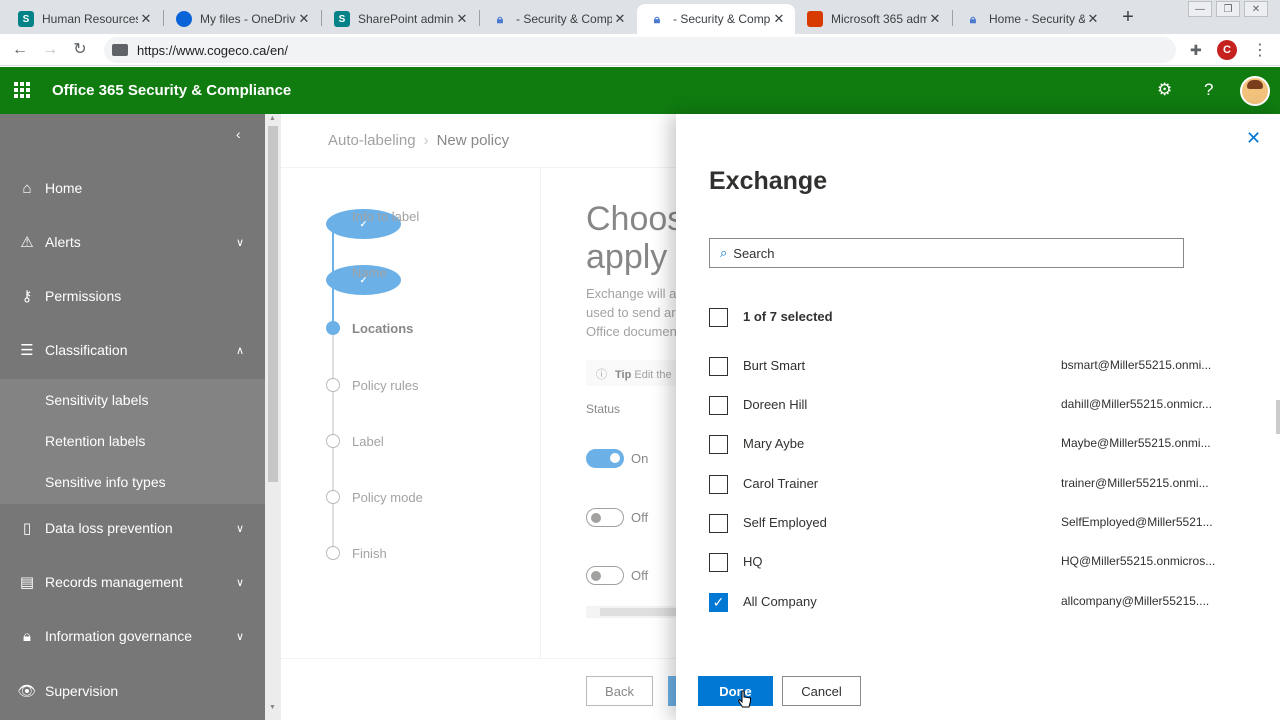 Image resolution: width=1280 pixels, height=720 pixels. Describe the element at coordinates (27, 691) in the screenshot. I see `supervision-icon: 👁︎` at that location.